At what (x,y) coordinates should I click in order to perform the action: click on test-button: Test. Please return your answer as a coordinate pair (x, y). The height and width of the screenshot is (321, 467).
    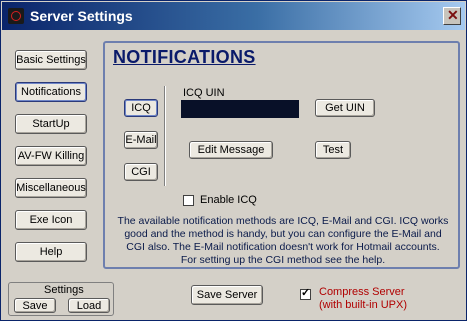
    Looking at the image, I should click on (333, 150).